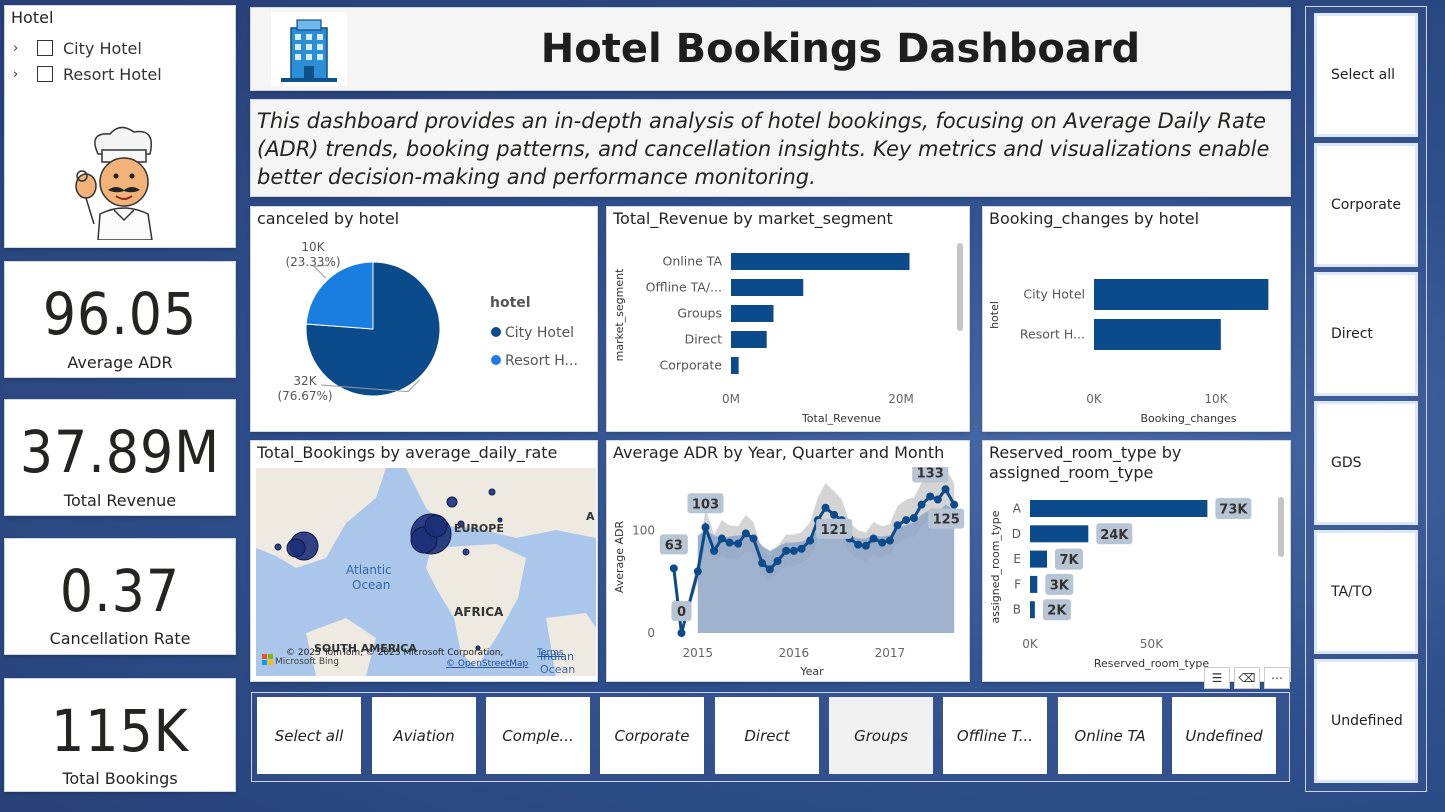 This screenshot has height=812, width=1445. I want to click on segment-button-direct: Direct, so click(767, 735).